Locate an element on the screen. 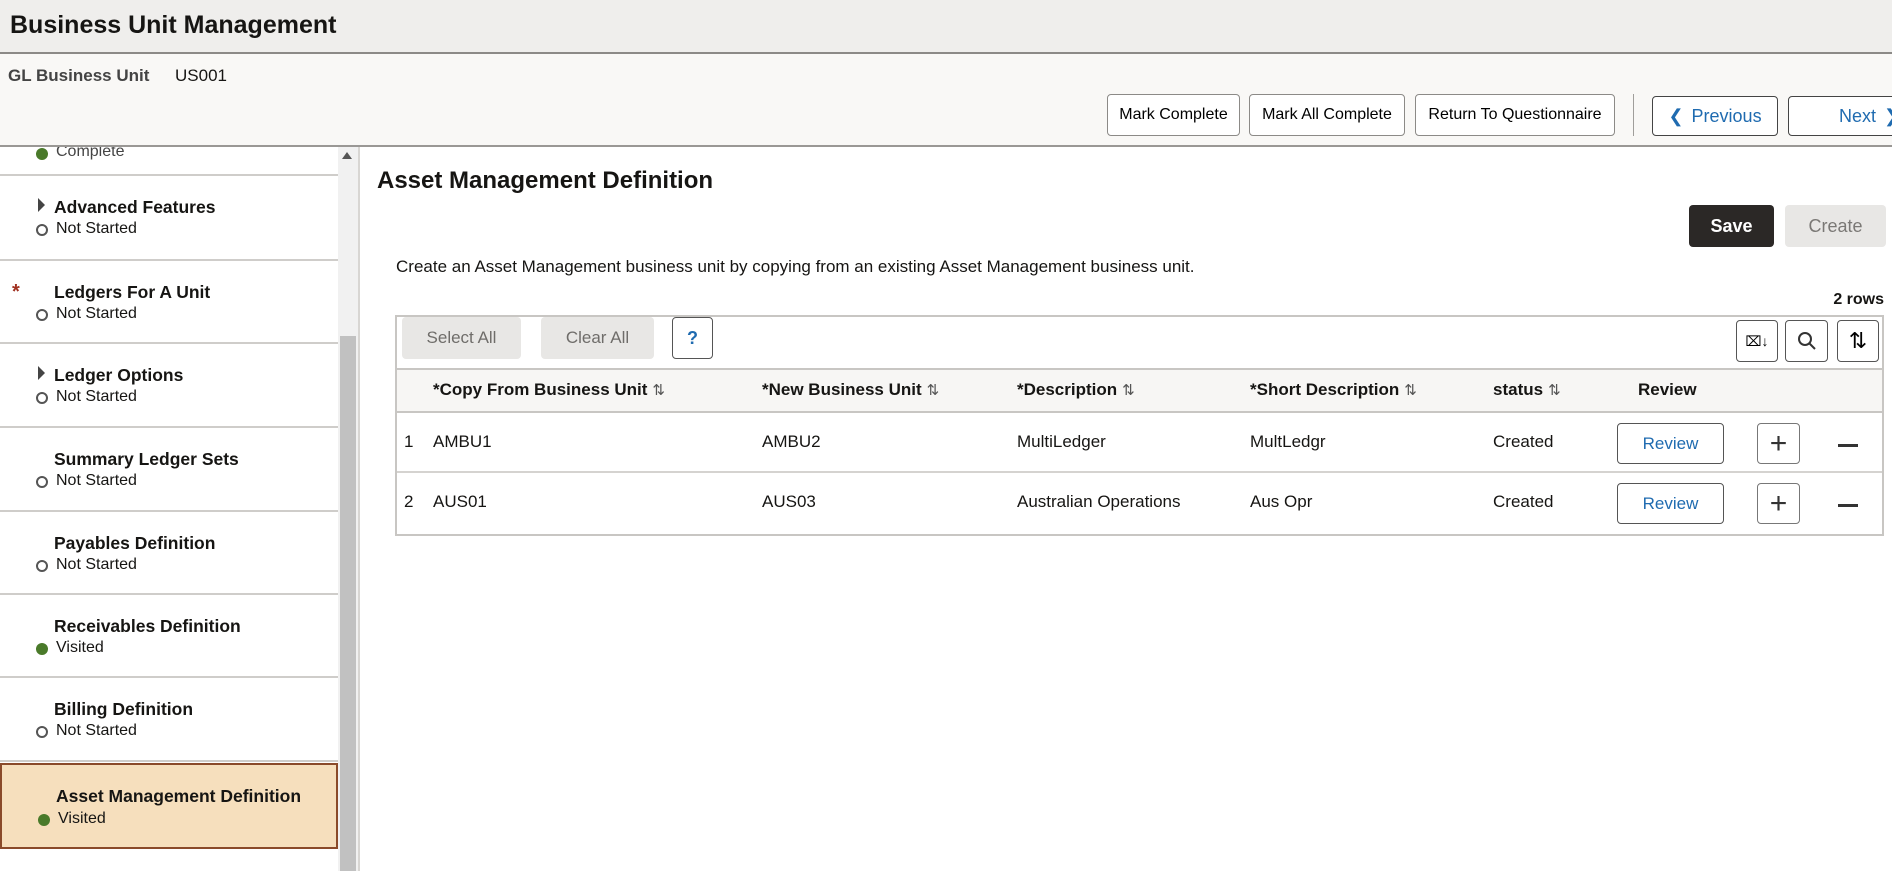 The height and width of the screenshot is (871, 1892). toolbar-divider is located at coordinates (1633, 115).